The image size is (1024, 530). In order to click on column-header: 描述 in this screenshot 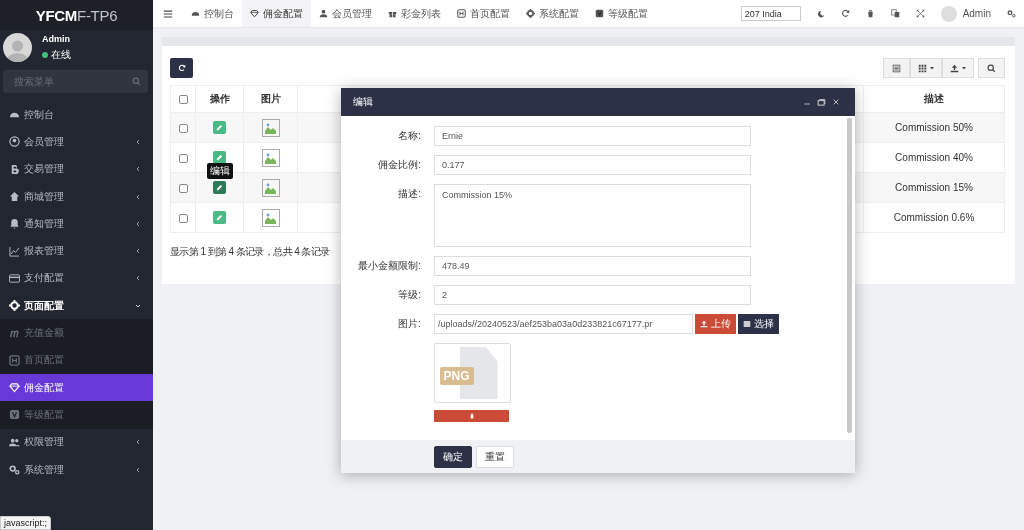, I will do `click(934, 99)`.